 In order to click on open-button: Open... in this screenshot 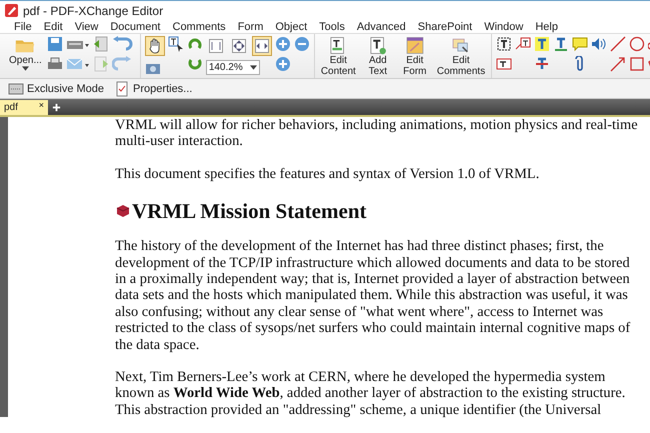, I will do `click(25, 53)`.